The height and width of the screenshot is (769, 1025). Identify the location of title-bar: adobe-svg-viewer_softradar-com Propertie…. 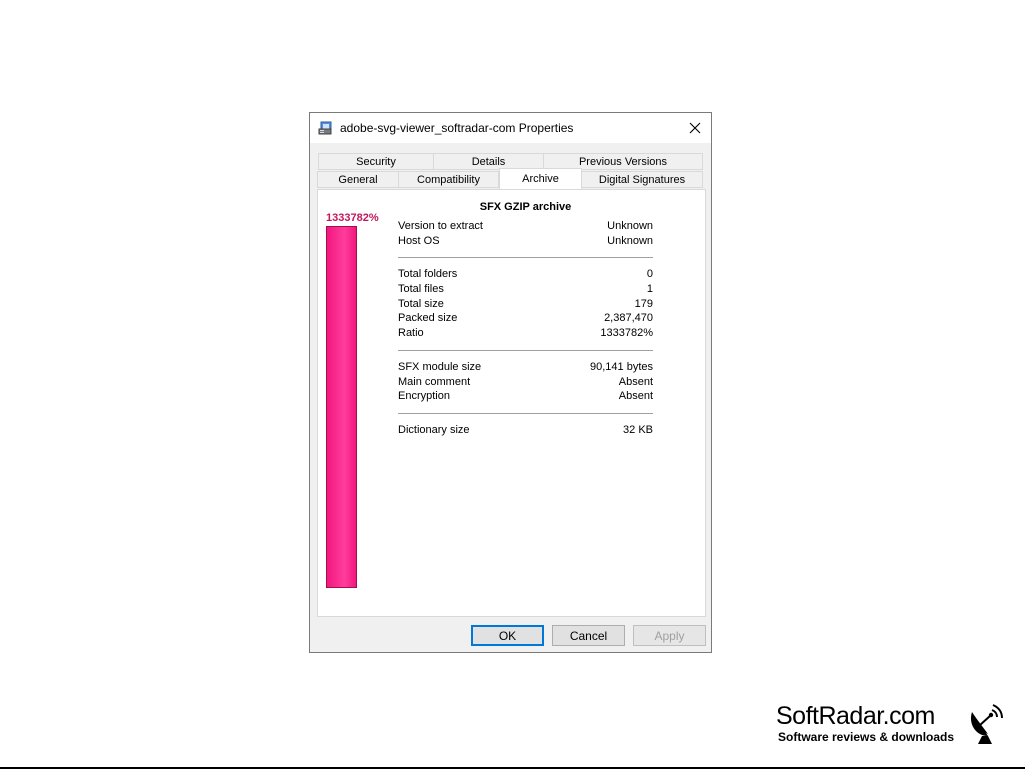
(510, 128).